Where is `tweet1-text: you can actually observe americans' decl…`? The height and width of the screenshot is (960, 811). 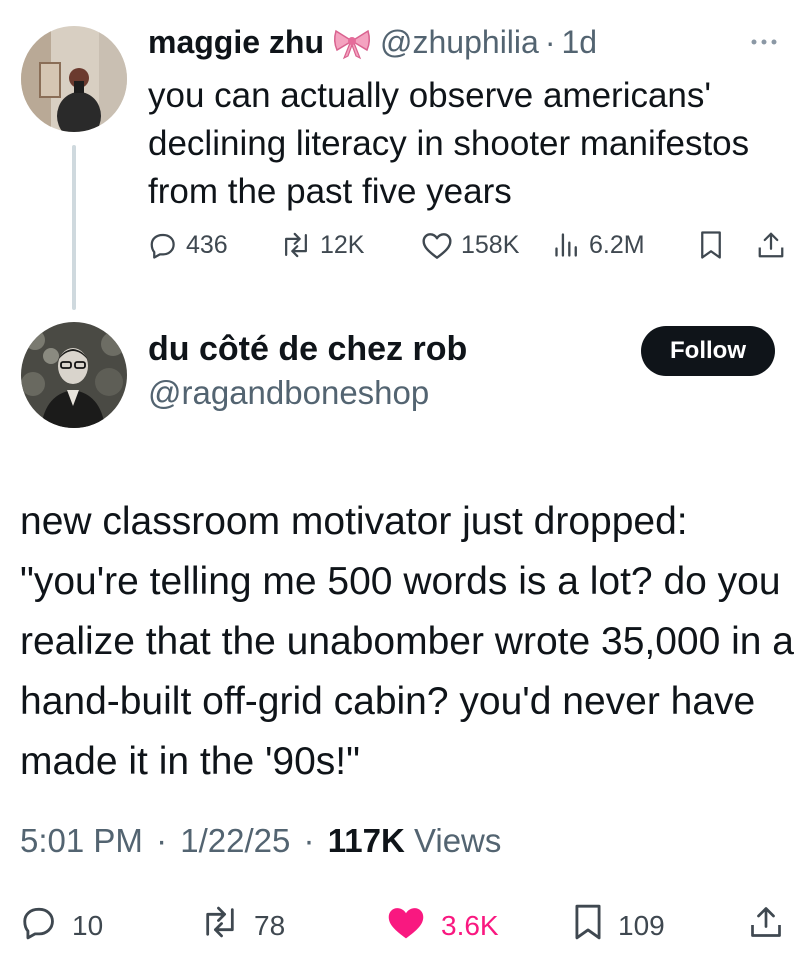 tweet1-text: you can actually observe americans' decl… is located at coordinates (449, 143).